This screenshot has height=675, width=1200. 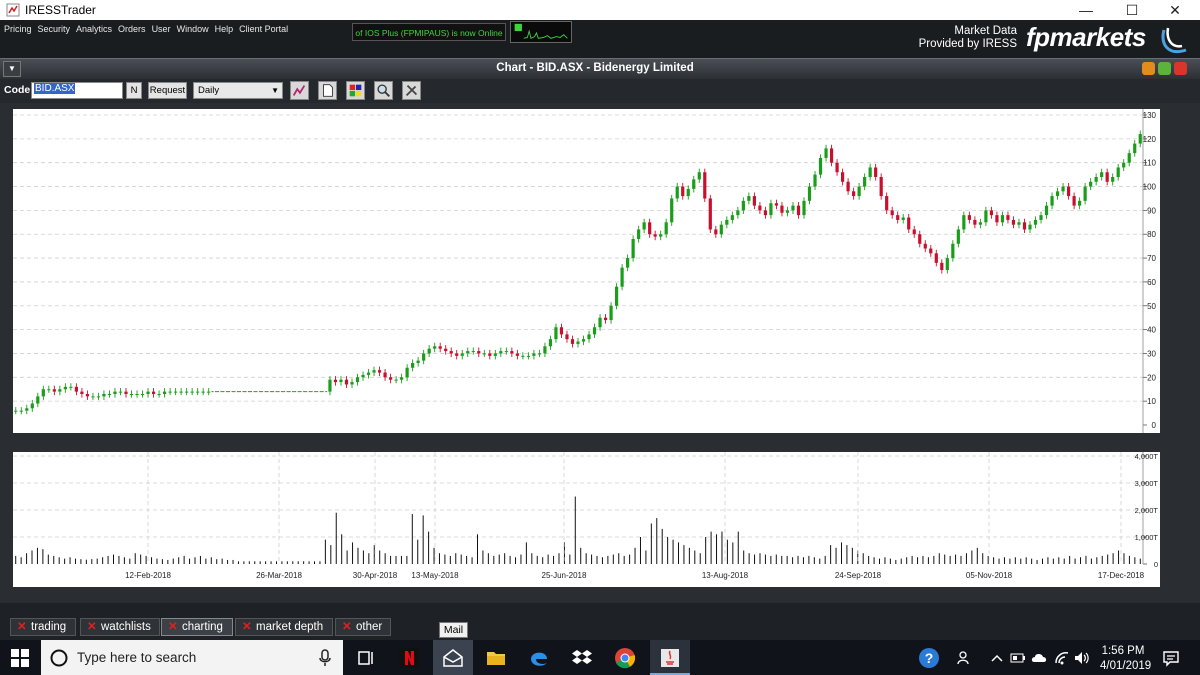 I want to click on price-axis-label: 120, so click(x=1150, y=139).